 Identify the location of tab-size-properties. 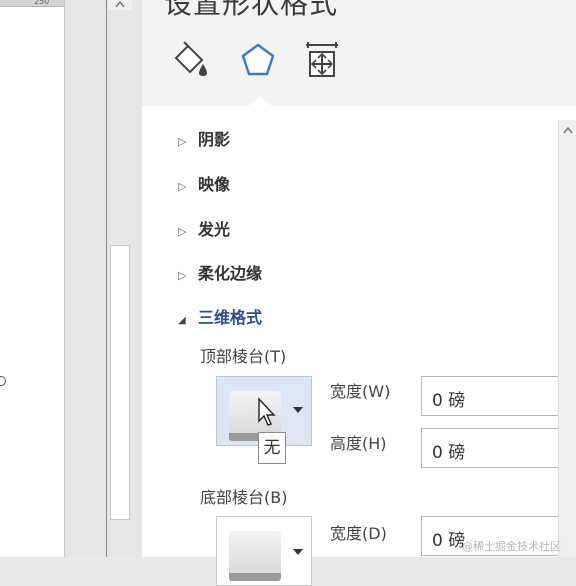
(322, 60).